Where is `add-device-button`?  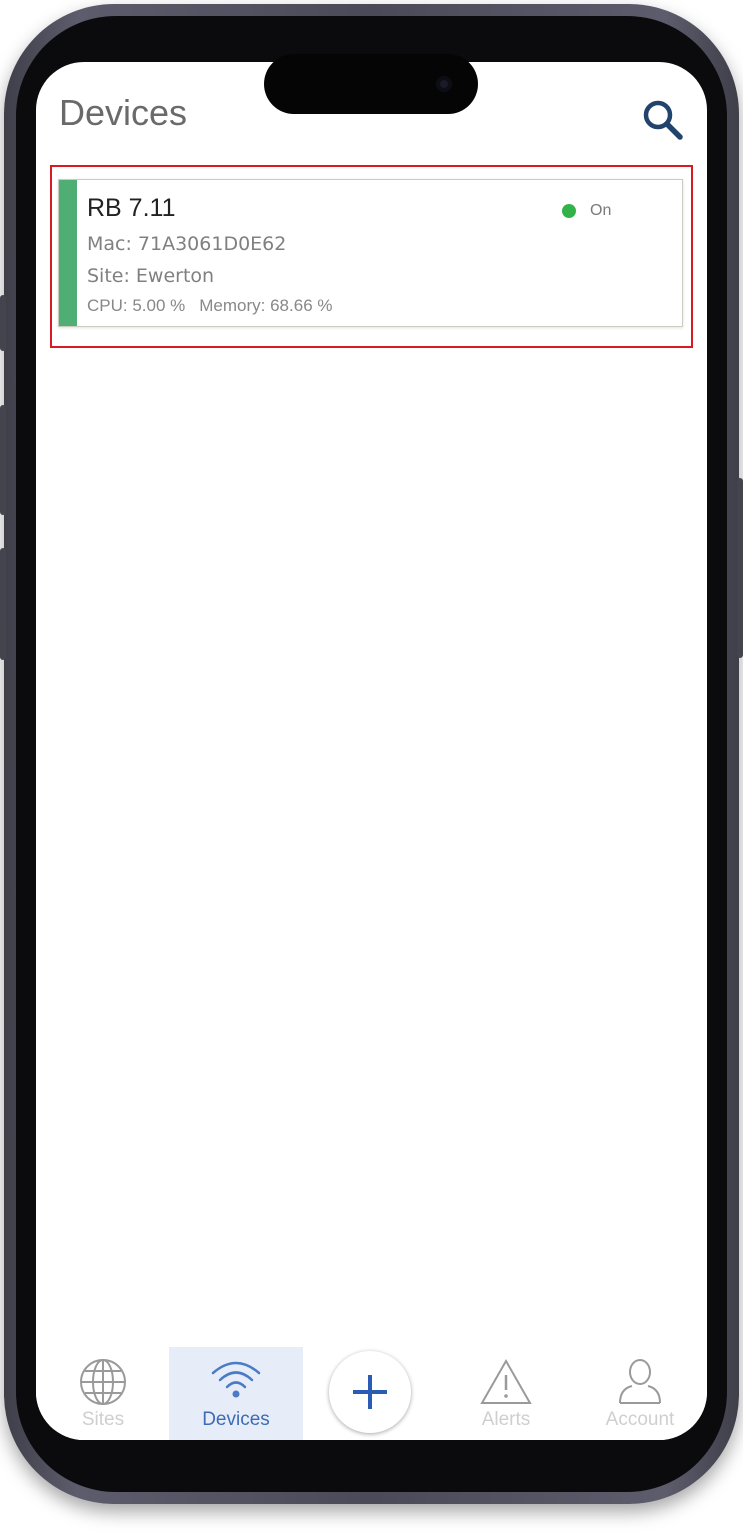
add-device-button is located at coordinates (370, 1392).